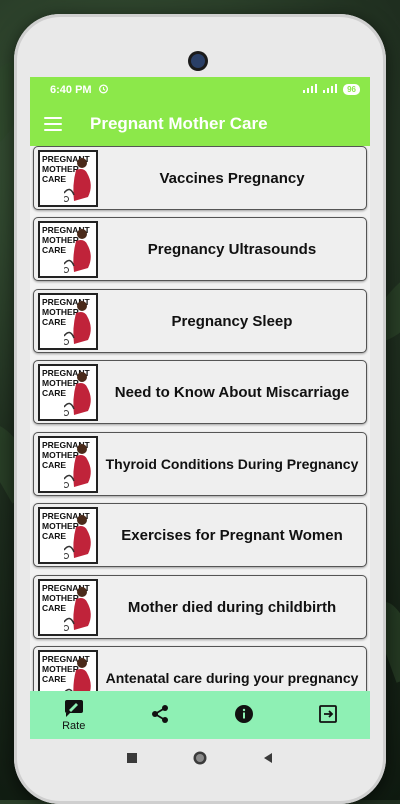 The image size is (400, 804). Describe the element at coordinates (179, 123) in the screenshot. I see `app-title: Pregnant Mother Care` at that location.